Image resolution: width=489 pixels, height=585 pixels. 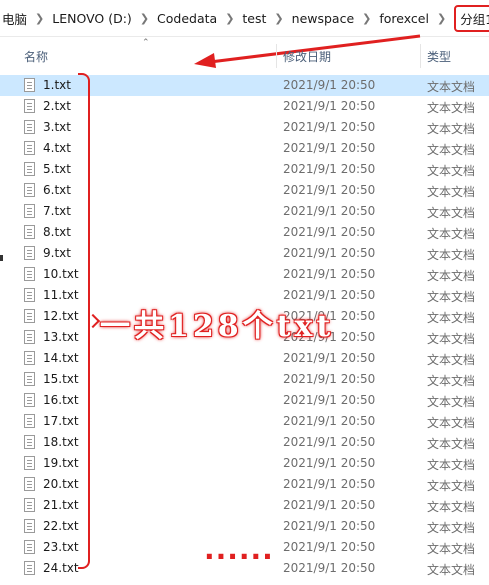 I want to click on file-row: 16.txt 2021/9/1 20:50 文本文档, so click(x=244, y=400).